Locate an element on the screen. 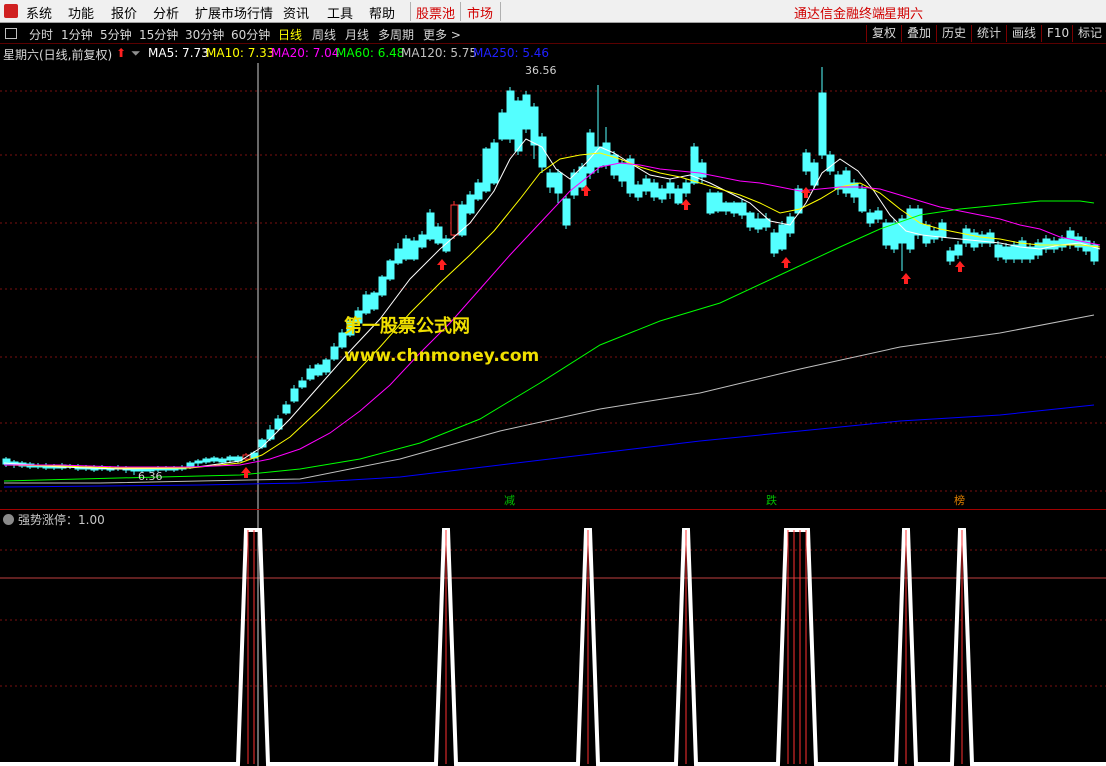 This screenshot has height=766, width=1106. menu-extended-market: 扩展市场行情 is located at coordinates (234, 12).